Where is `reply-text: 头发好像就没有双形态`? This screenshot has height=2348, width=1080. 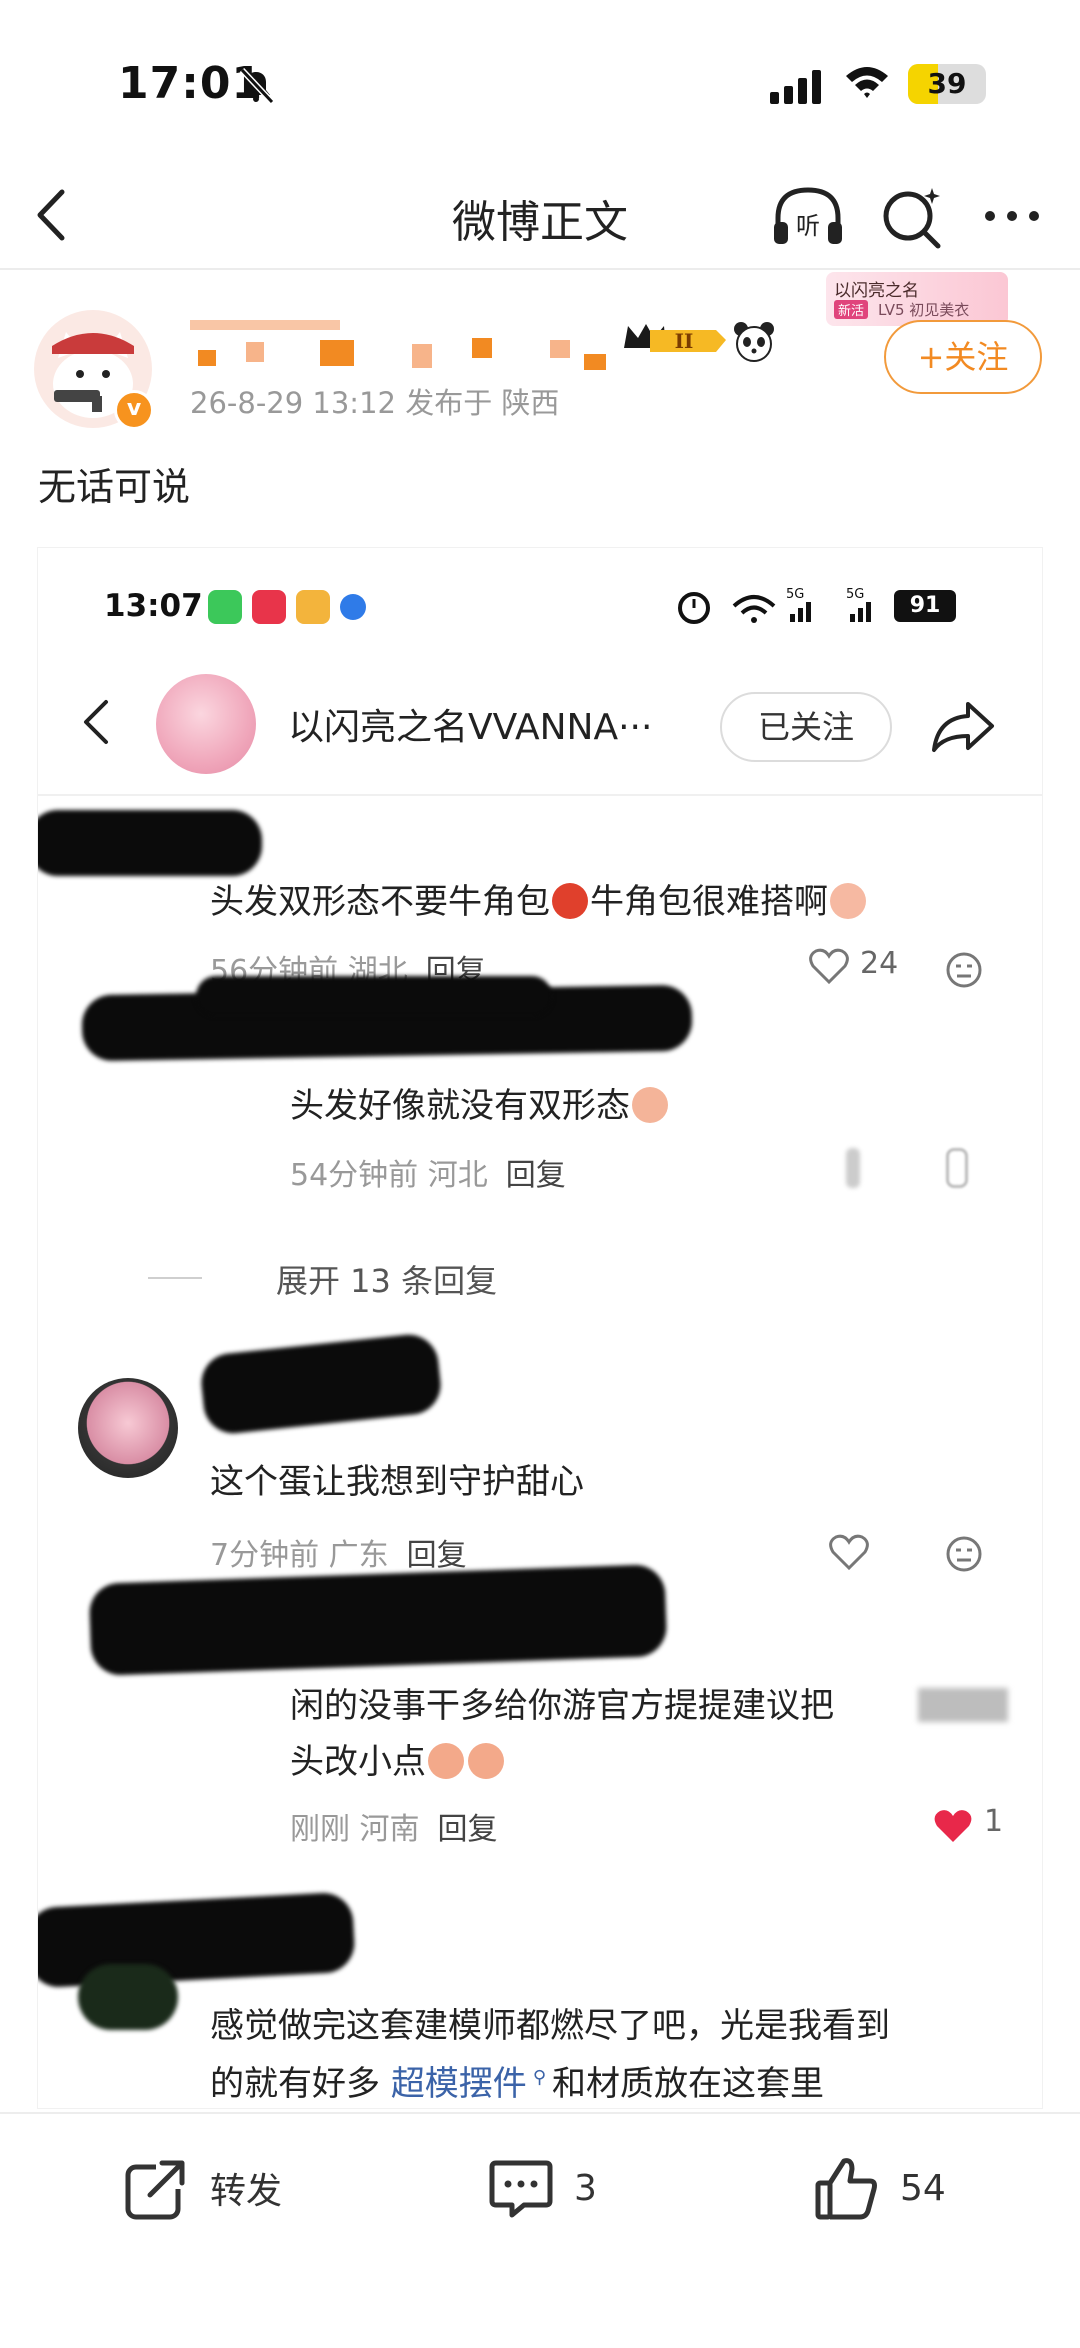
reply-text: 头发好像就没有双形态 is located at coordinates (480, 1102).